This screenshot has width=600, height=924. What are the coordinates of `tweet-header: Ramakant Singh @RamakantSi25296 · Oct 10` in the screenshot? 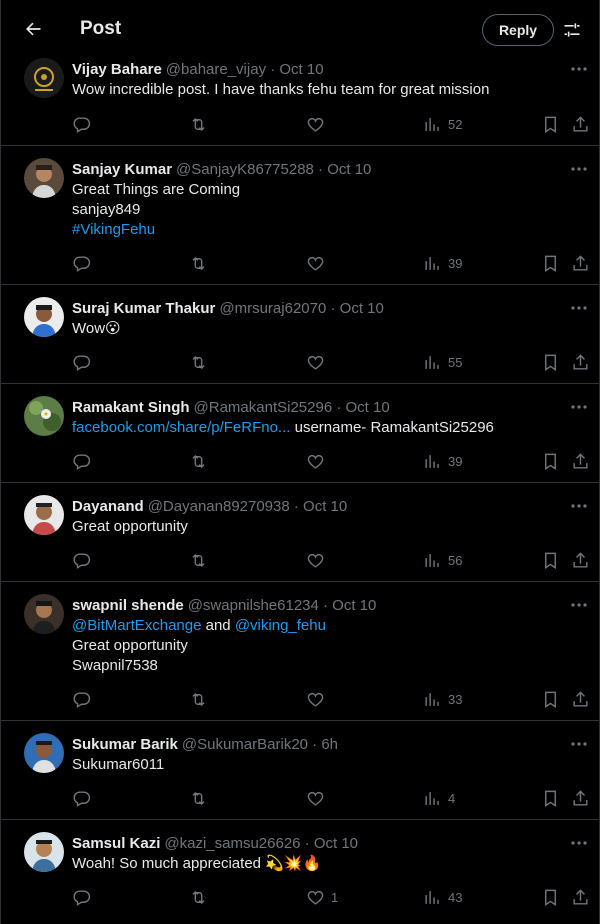 It's located at (231, 407).